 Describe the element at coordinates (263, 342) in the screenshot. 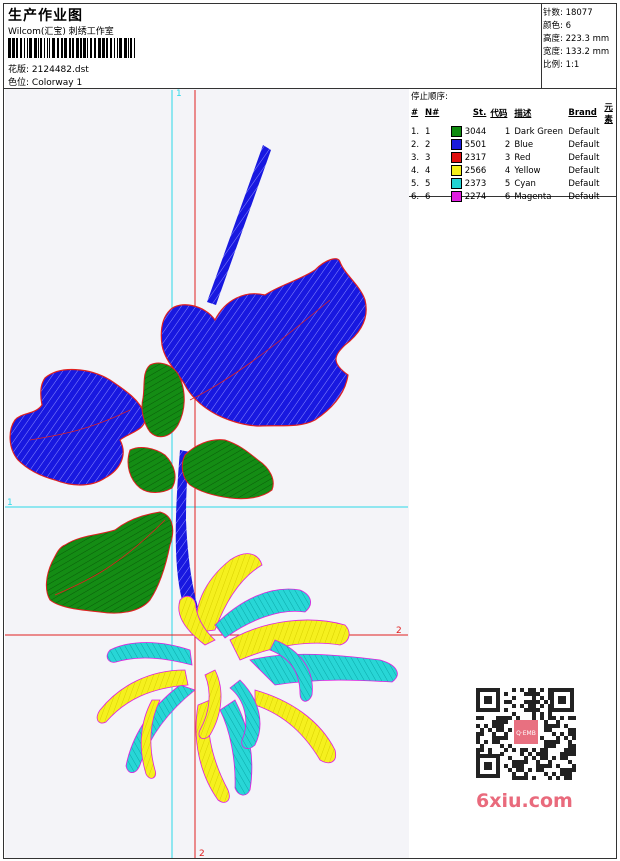

I see `leaf-blue-large` at that location.